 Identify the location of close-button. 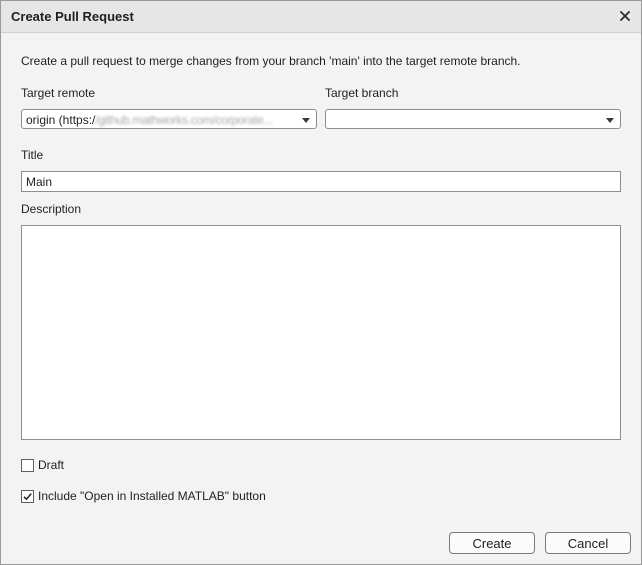
(625, 16).